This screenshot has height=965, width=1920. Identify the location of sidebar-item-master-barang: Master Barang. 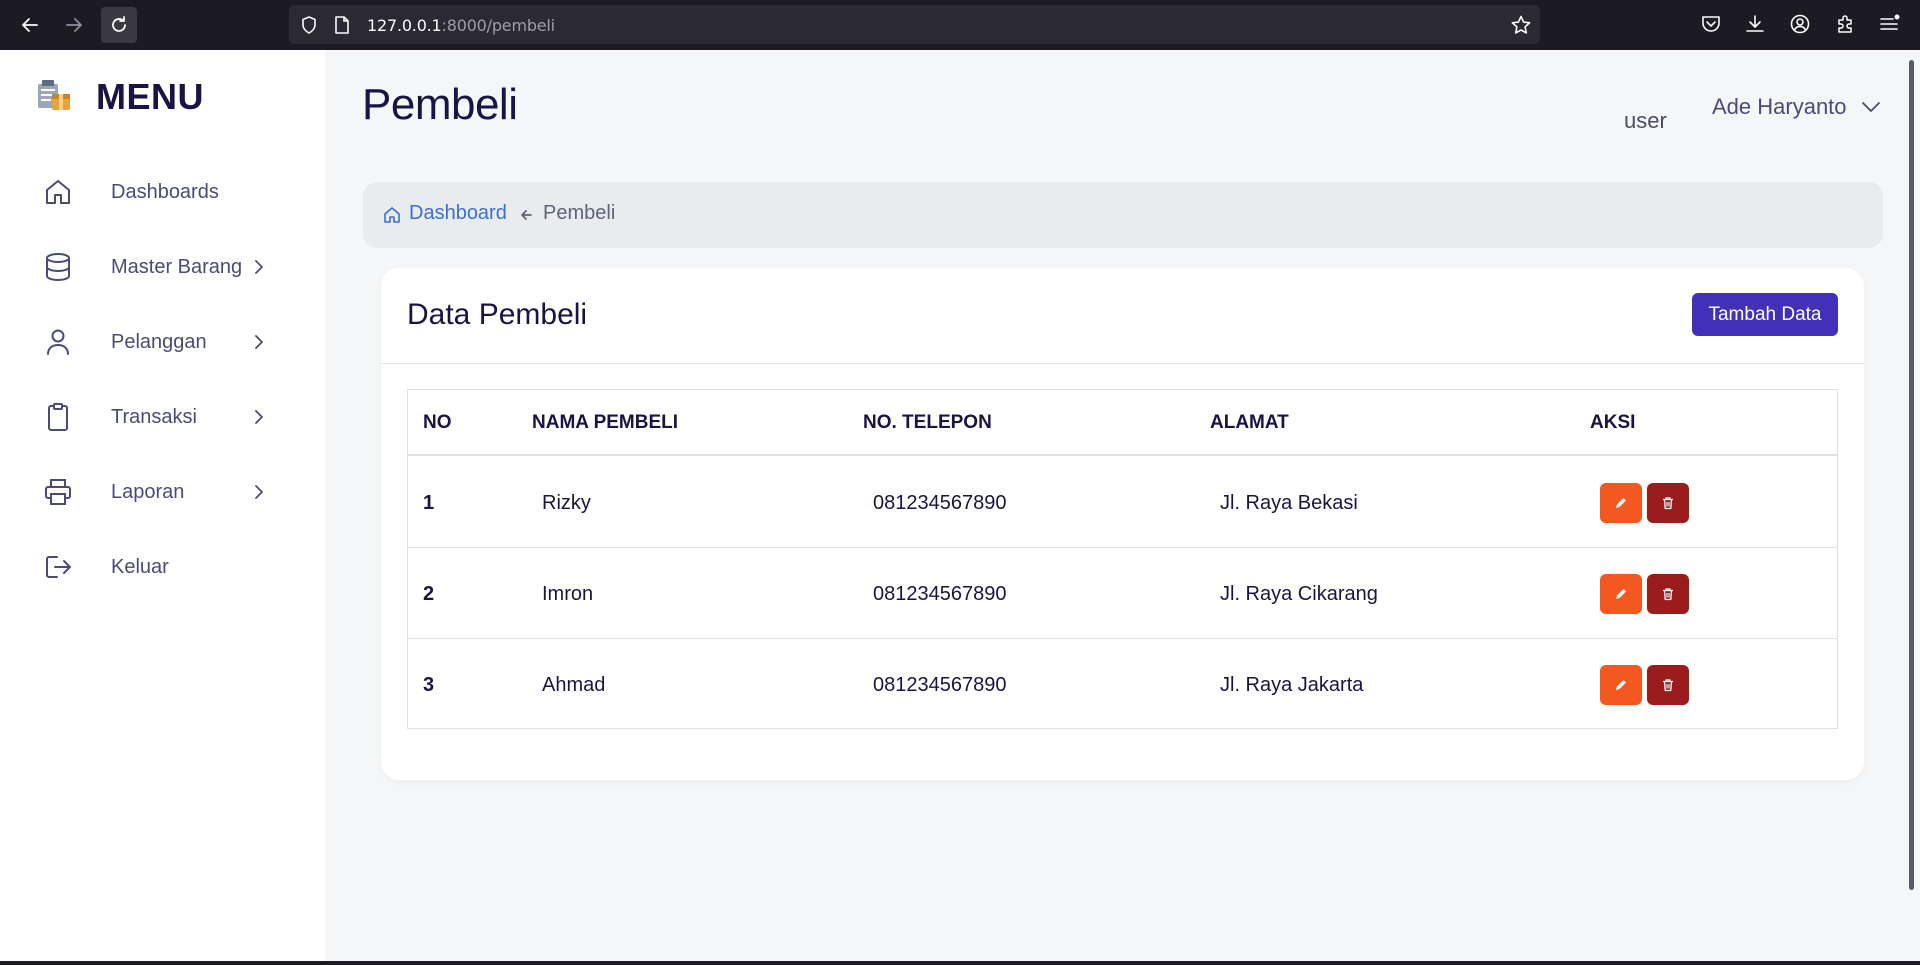
(162, 267).